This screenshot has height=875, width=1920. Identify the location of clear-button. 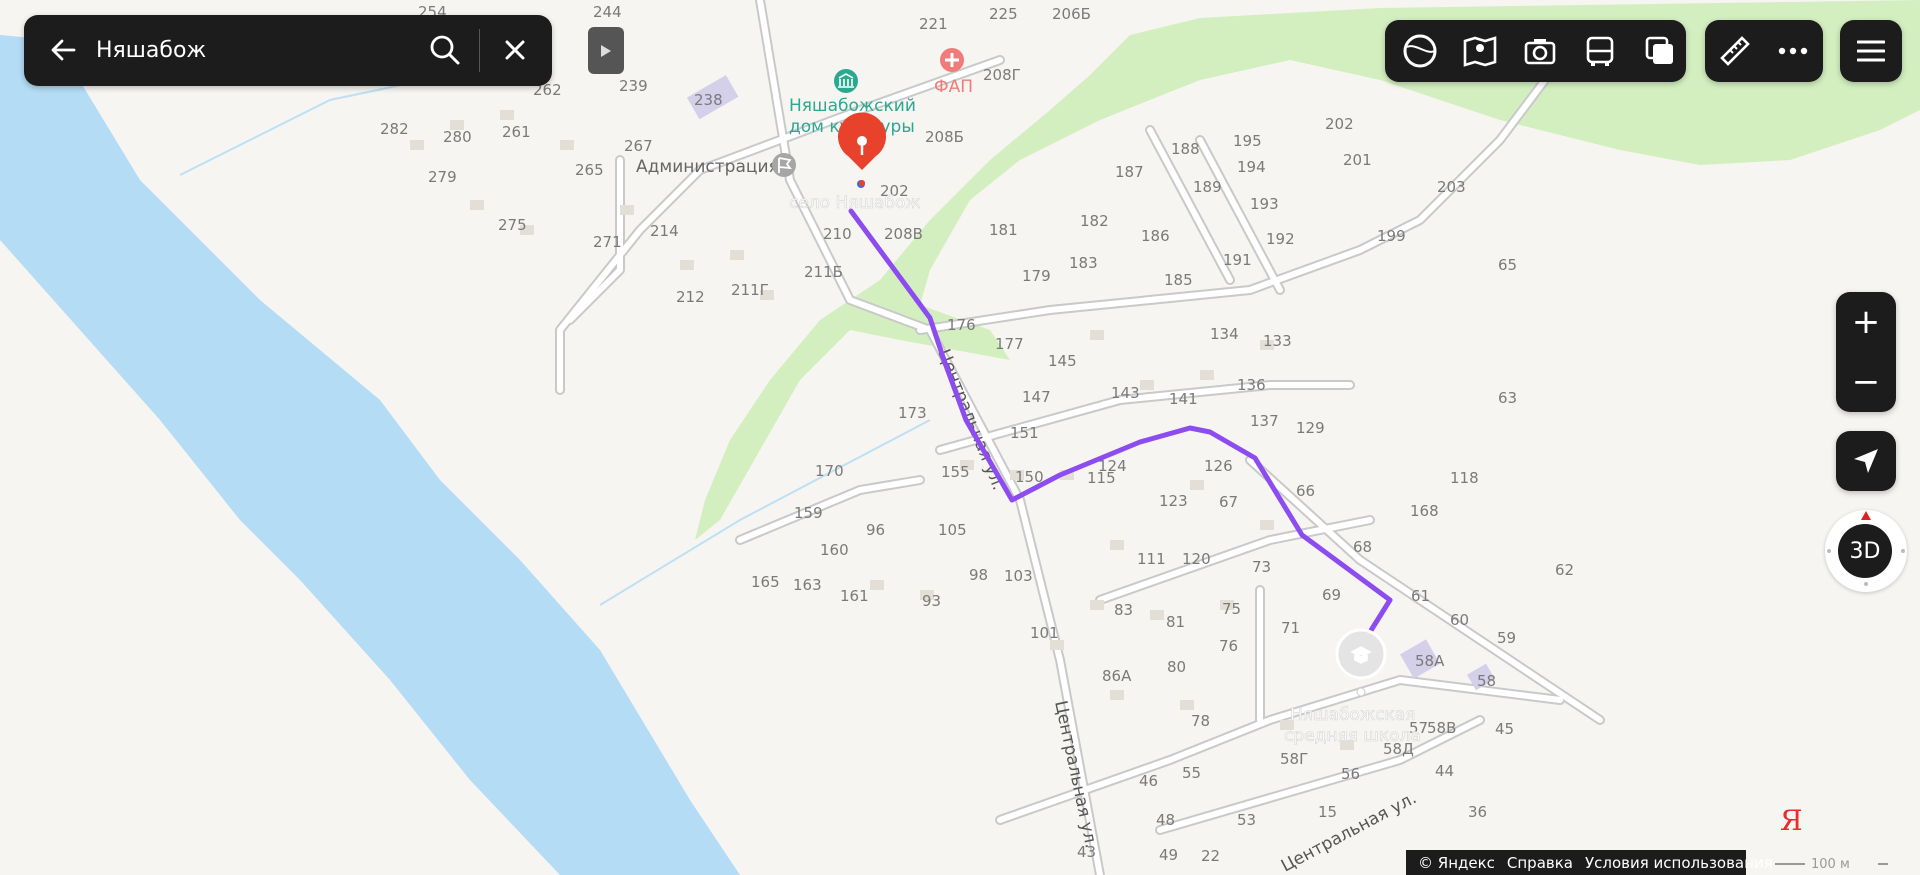
(515, 50).